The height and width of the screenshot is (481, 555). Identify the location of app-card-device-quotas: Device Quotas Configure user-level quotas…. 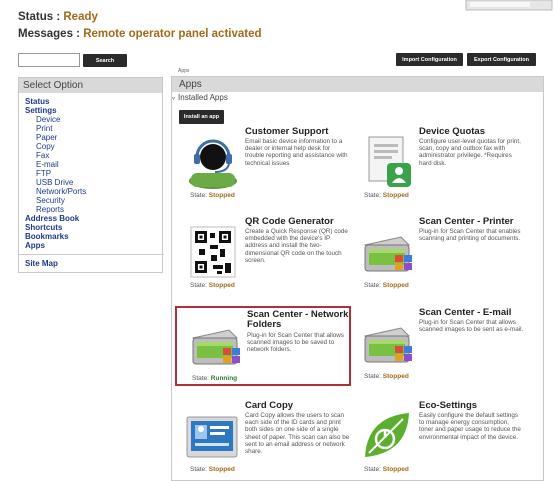
(437, 165).